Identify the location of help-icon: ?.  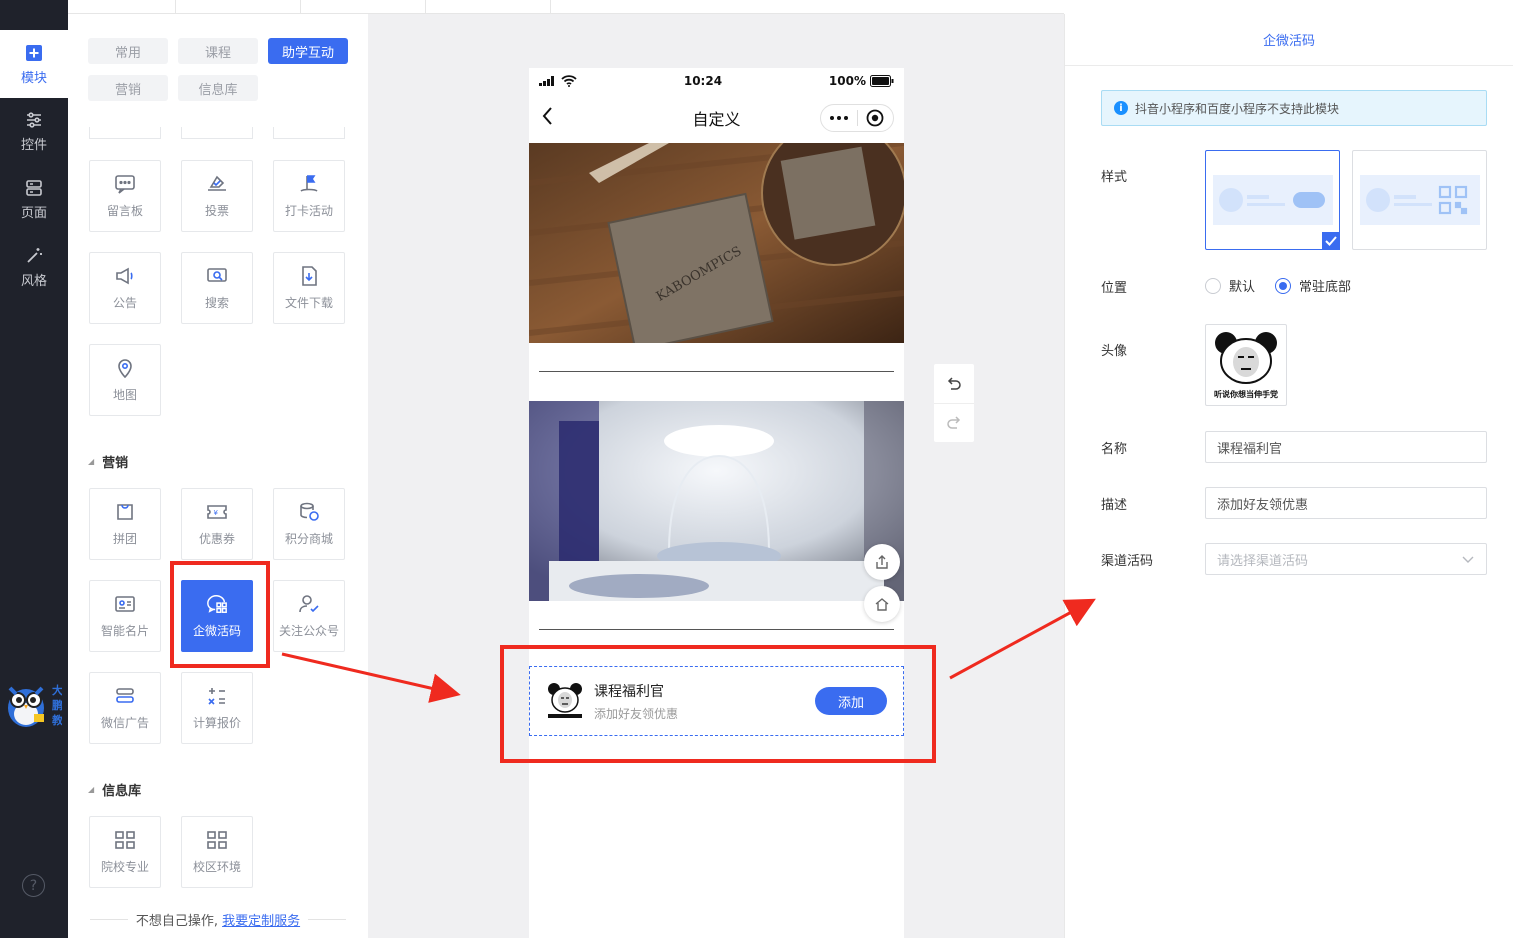
(33, 885).